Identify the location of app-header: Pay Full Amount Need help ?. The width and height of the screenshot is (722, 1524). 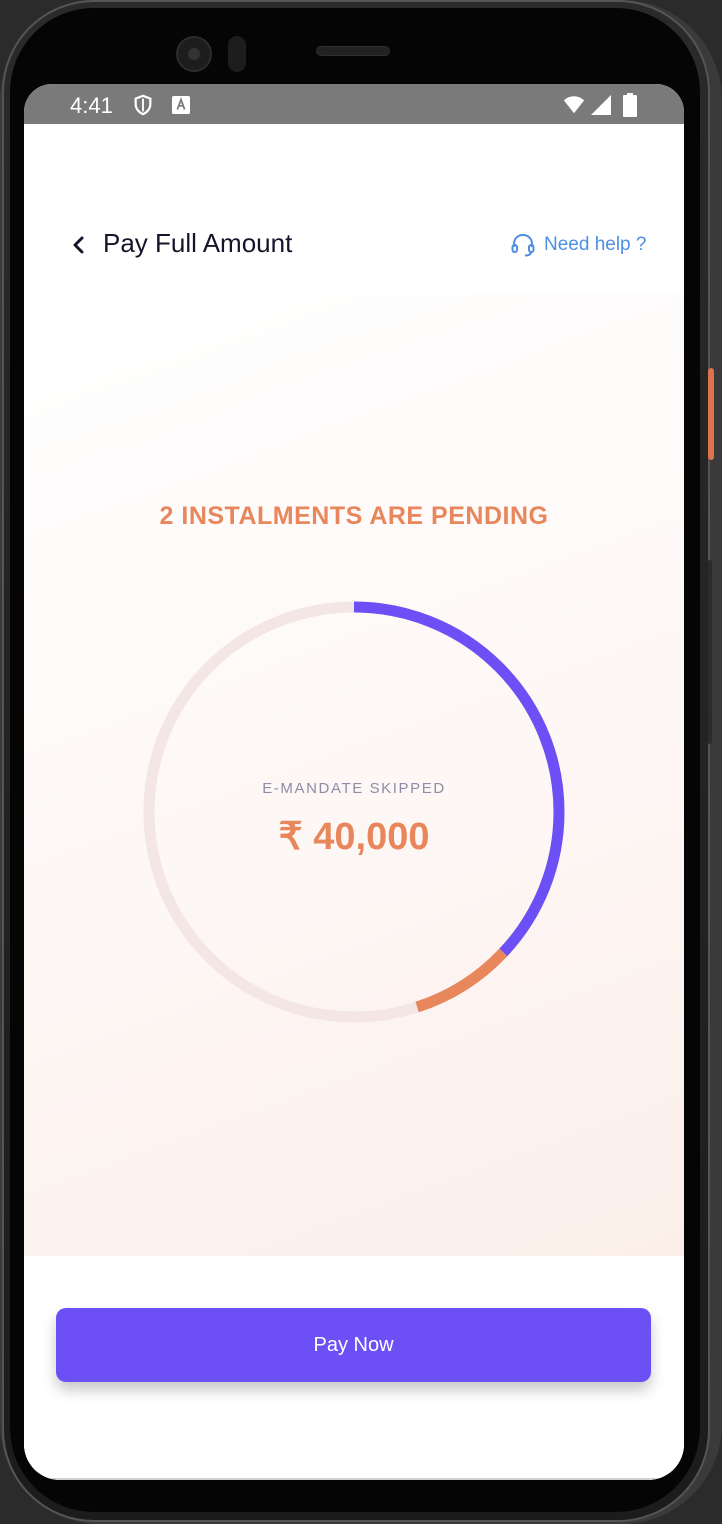
(354, 209).